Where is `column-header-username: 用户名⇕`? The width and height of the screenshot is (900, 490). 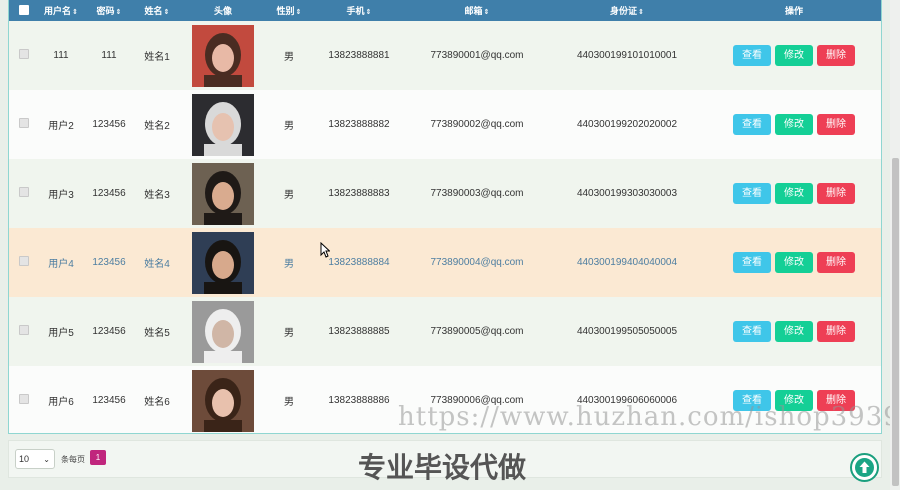 column-header-username: 用户名⇕ is located at coordinates (61, 10).